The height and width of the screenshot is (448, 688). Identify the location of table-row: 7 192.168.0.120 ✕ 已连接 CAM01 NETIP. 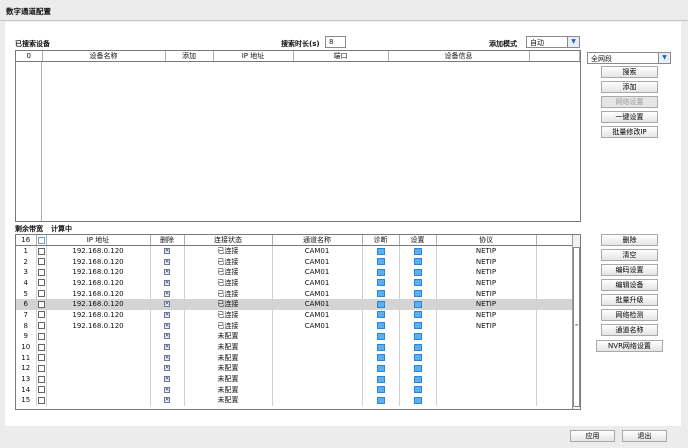
(295, 315).